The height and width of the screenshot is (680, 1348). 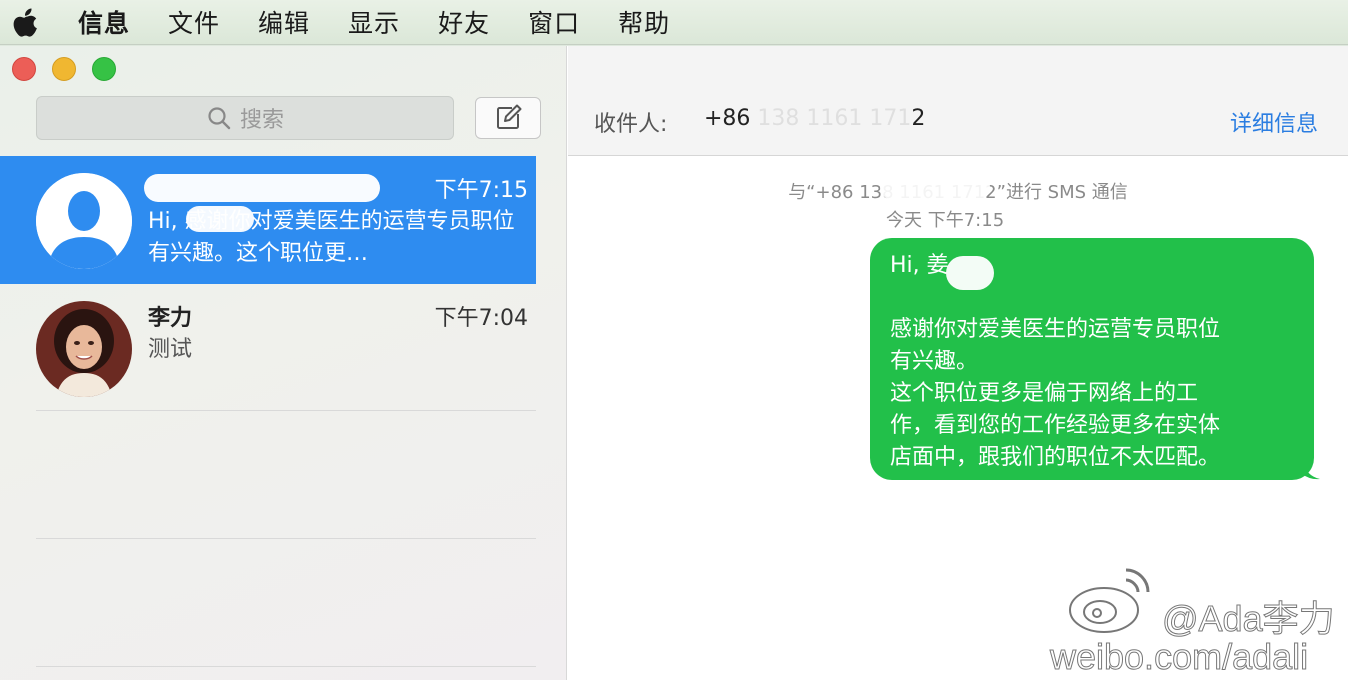 What do you see at coordinates (481, 318) in the screenshot?
I see `conversation-time: 下午7:04` at bounding box center [481, 318].